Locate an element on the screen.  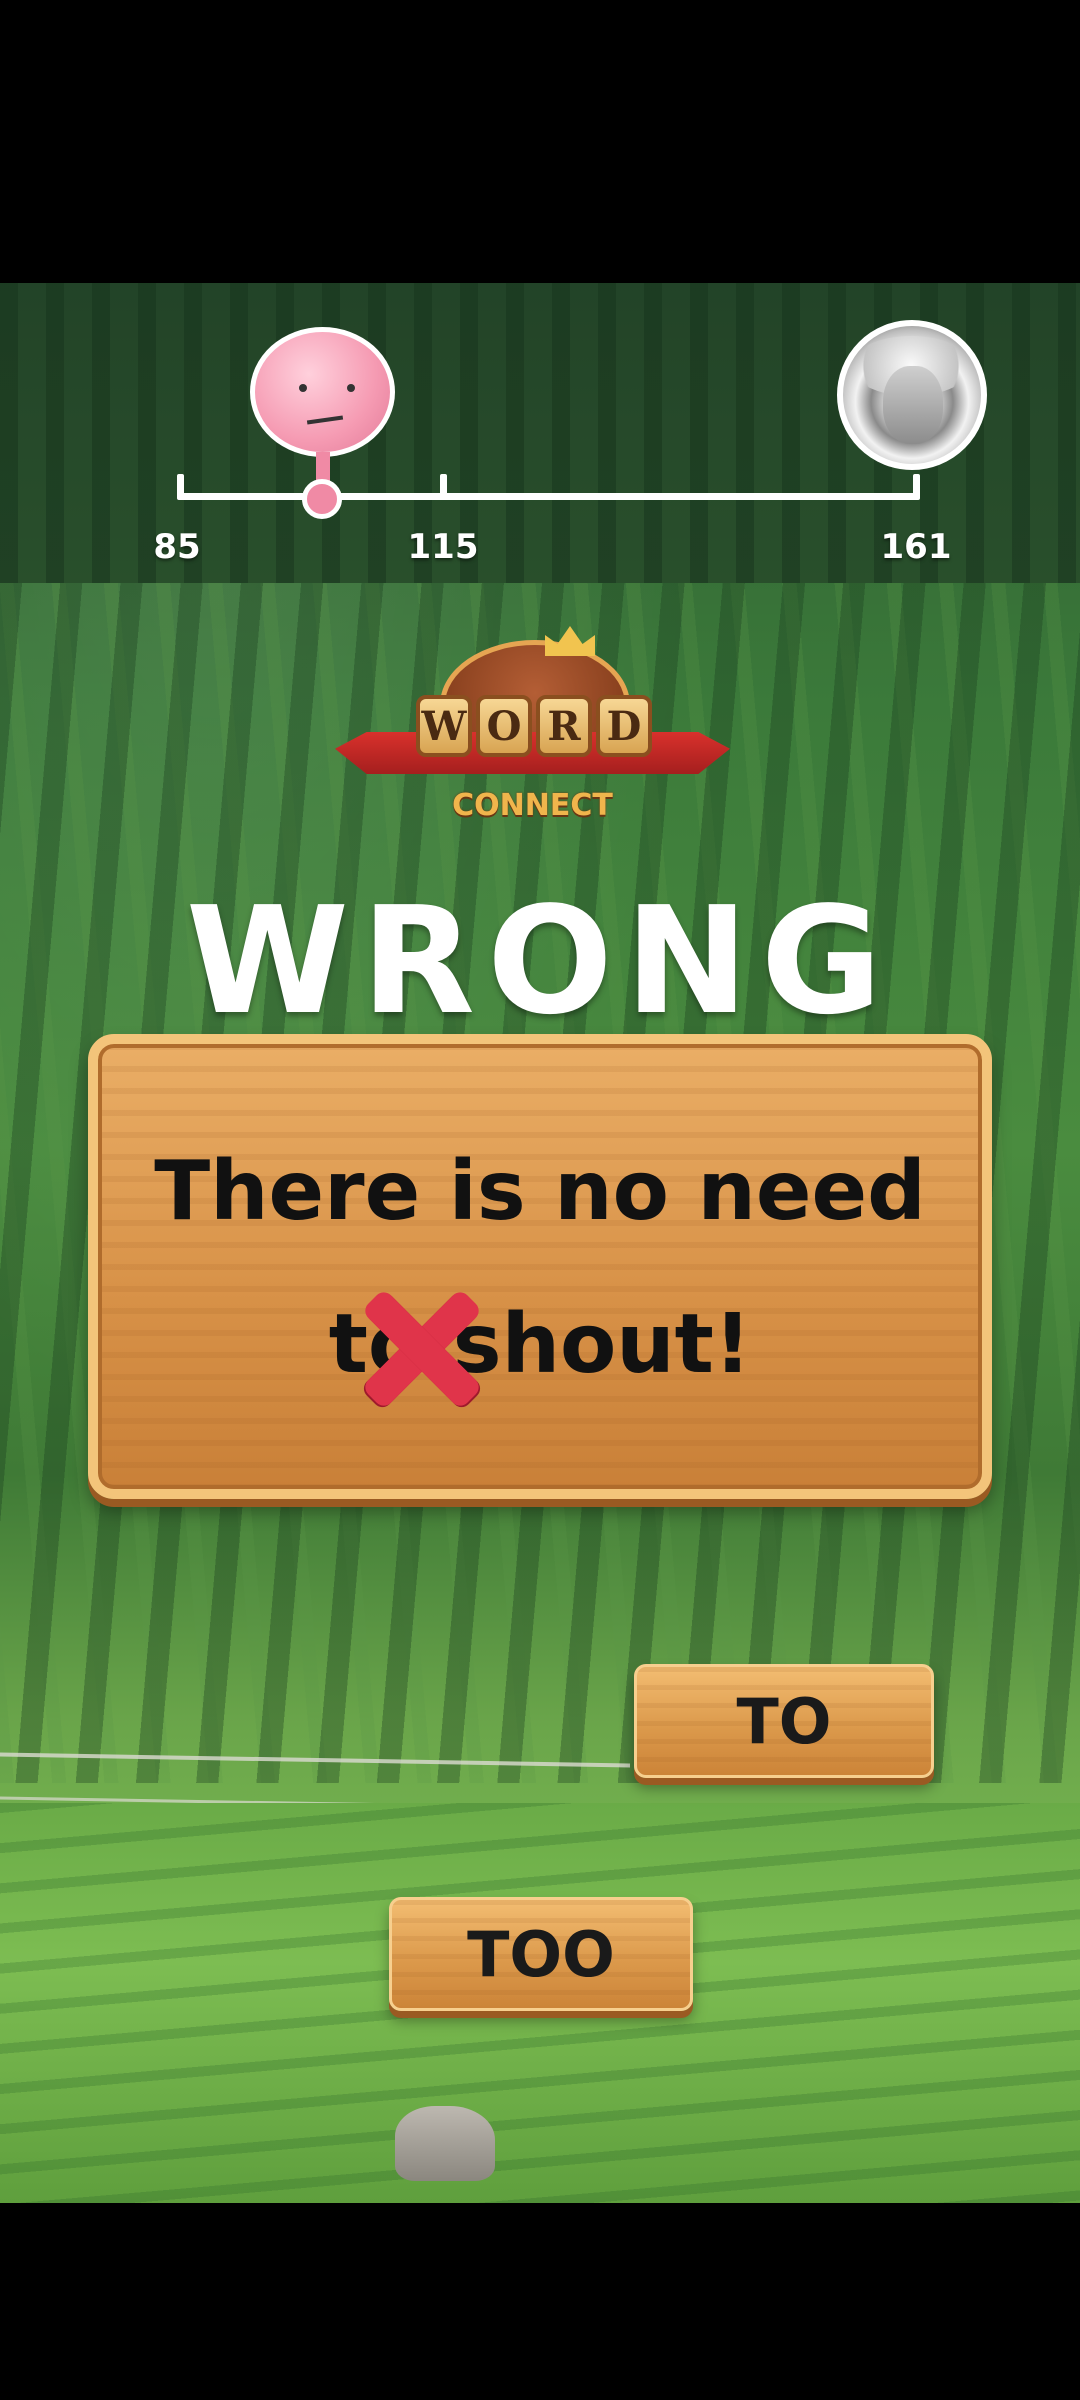
logo-tile: D is located at coordinates (624, 726).